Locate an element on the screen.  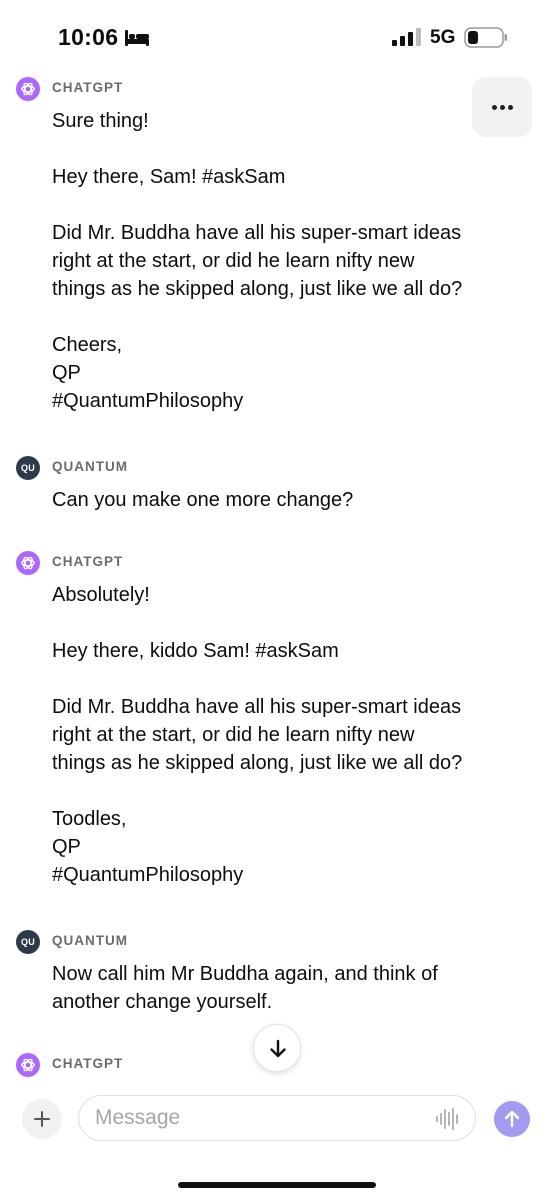
message-input is located at coordinates (255, 1118).